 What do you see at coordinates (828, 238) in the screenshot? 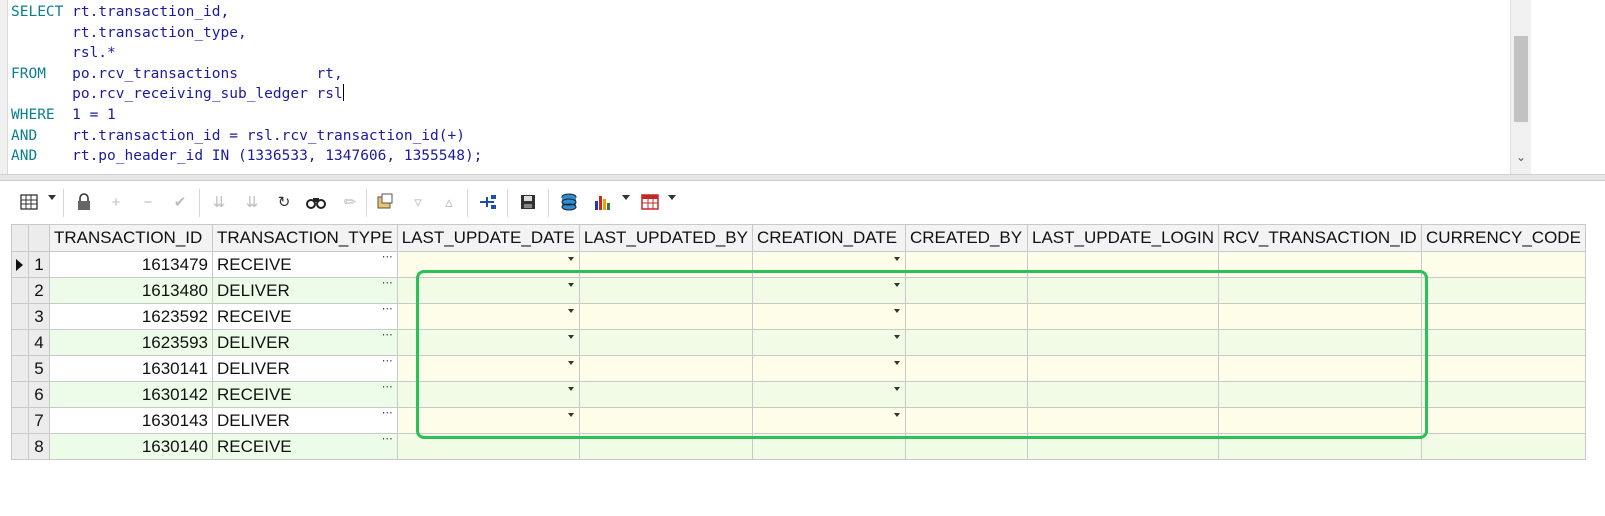
I see `column-header: CREATION_DATE` at bounding box center [828, 238].